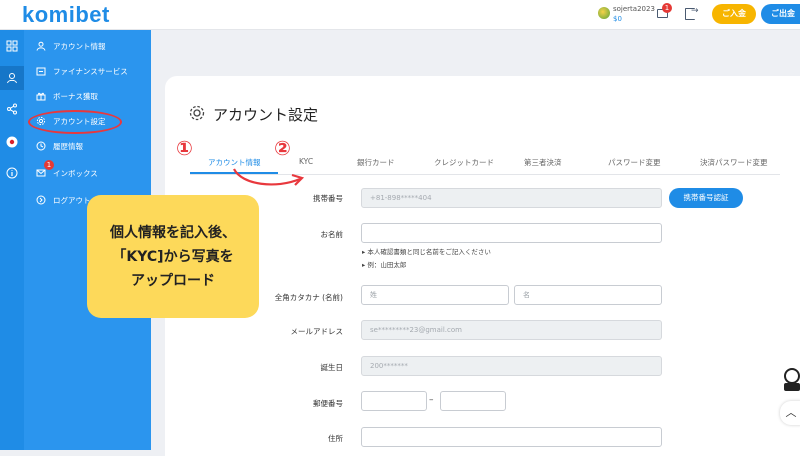 This screenshot has height=456, width=800. Describe the element at coordinates (197, 113) in the screenshot. I see `gear-icon` at that location.